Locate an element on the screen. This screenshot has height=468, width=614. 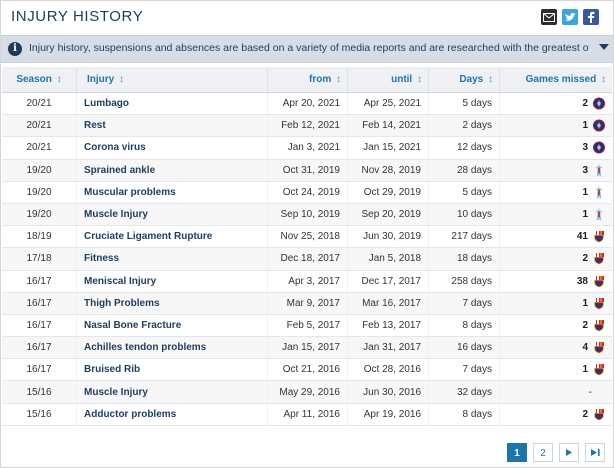
injury-cell: Bruised Rib is located at coordinates (172, 370).